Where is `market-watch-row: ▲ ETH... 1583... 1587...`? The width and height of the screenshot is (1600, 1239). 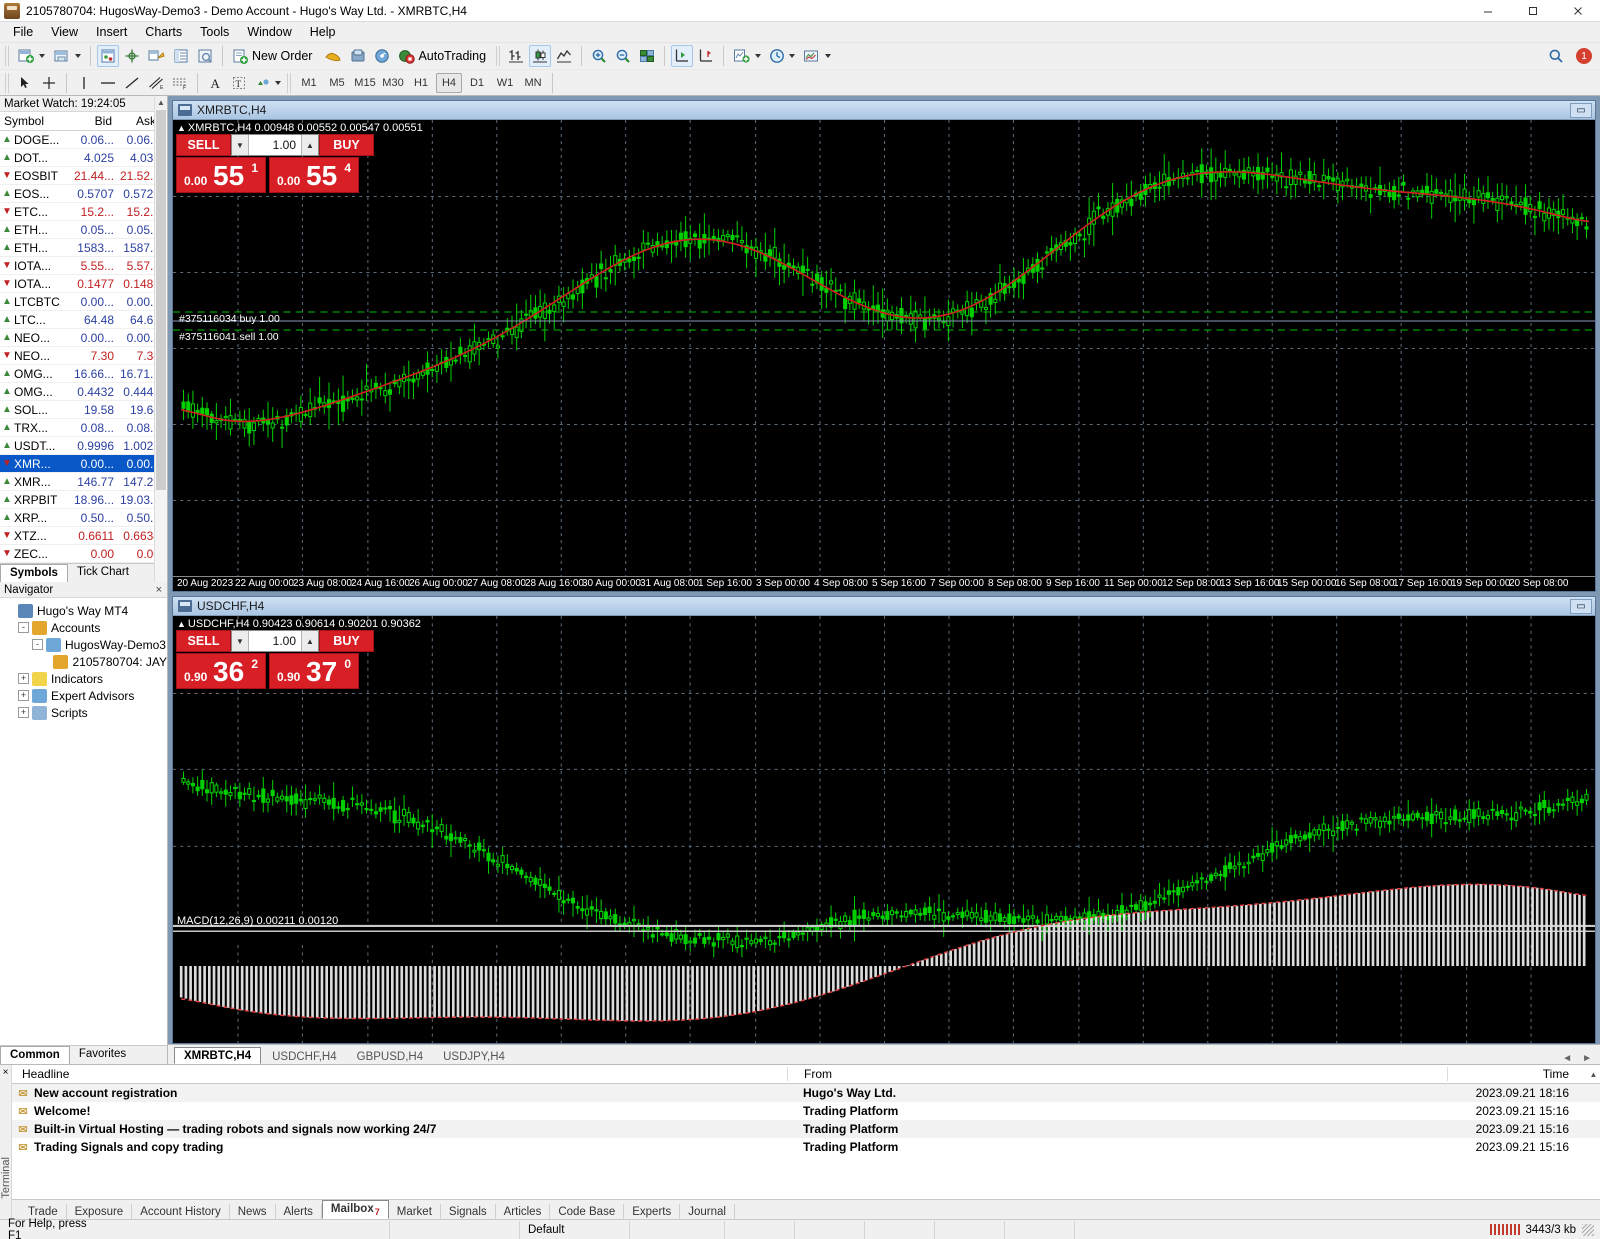 market-watch-row: ▲ ETH... 1583... 1587... is located at coordinates (83, 248).